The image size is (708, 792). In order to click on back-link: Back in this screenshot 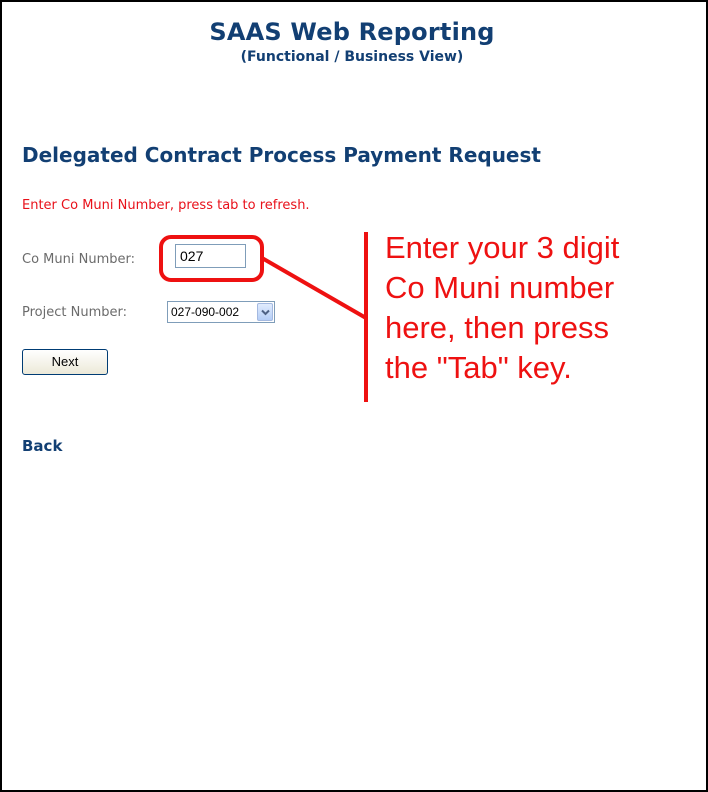, I will do `click(42, 446)`.